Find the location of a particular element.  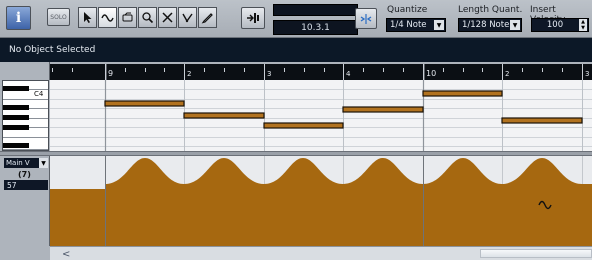

insert-velocity-field: 100 ▲ ▼ is located at coordinates (560, 25).